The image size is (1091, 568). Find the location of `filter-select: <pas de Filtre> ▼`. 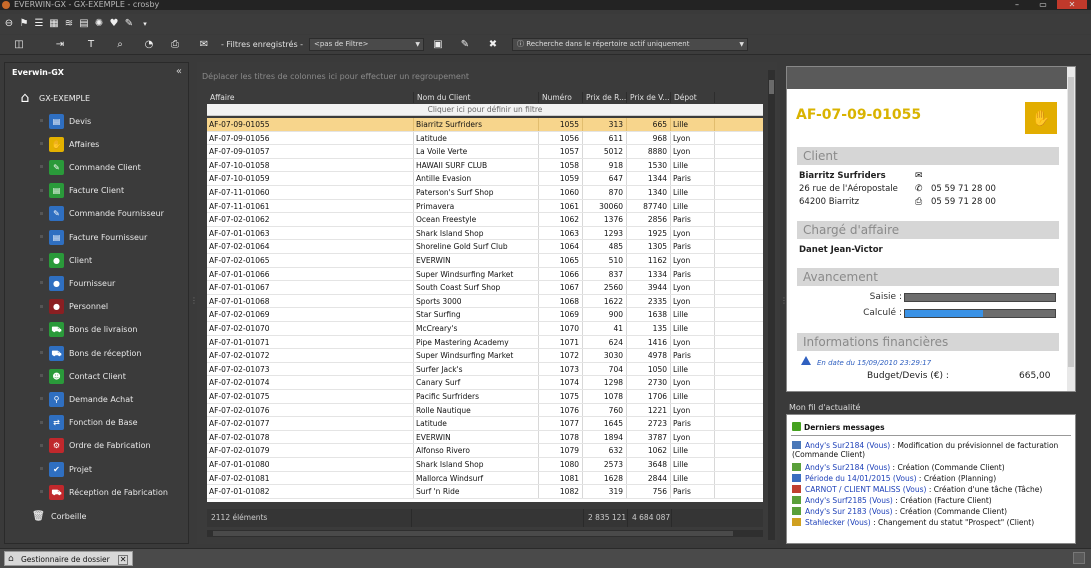

filter-select: <pas de Filtre> ▼ is located at coordinates (366, 44).